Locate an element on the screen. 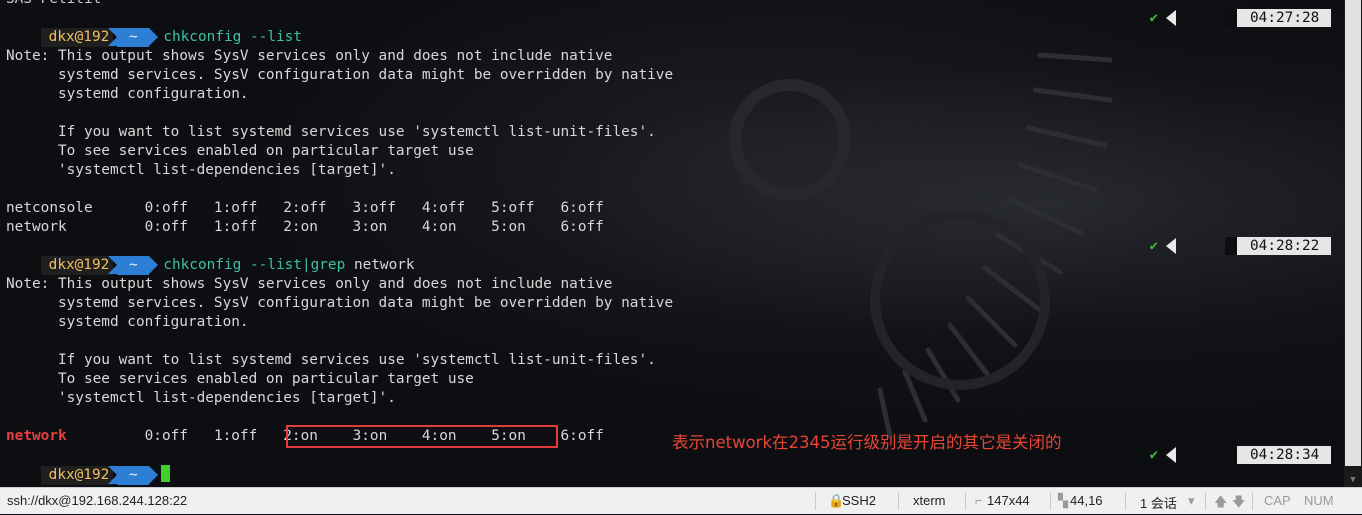 This screenshot has width=1362, height=515. grep-match: network is located at coordinates (36, 436).